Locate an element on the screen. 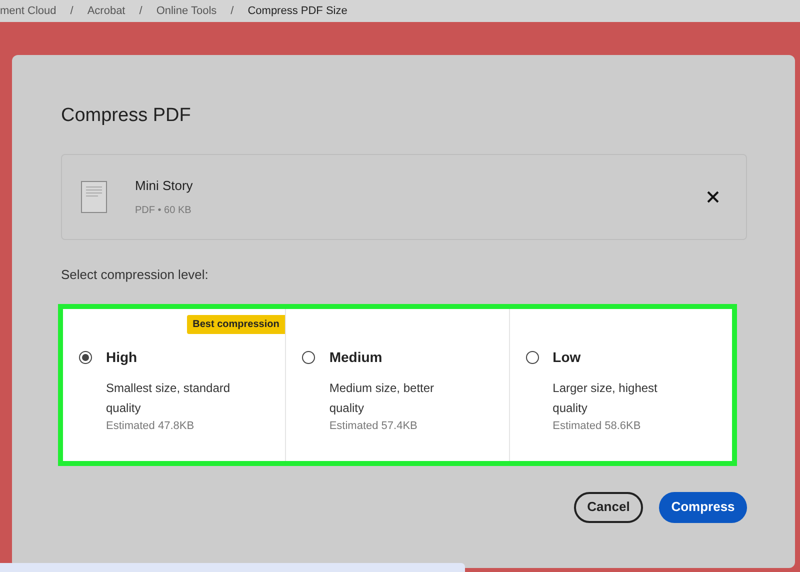  size-estimate: Estimated 47.8KB is located at coordinates (151, 426).